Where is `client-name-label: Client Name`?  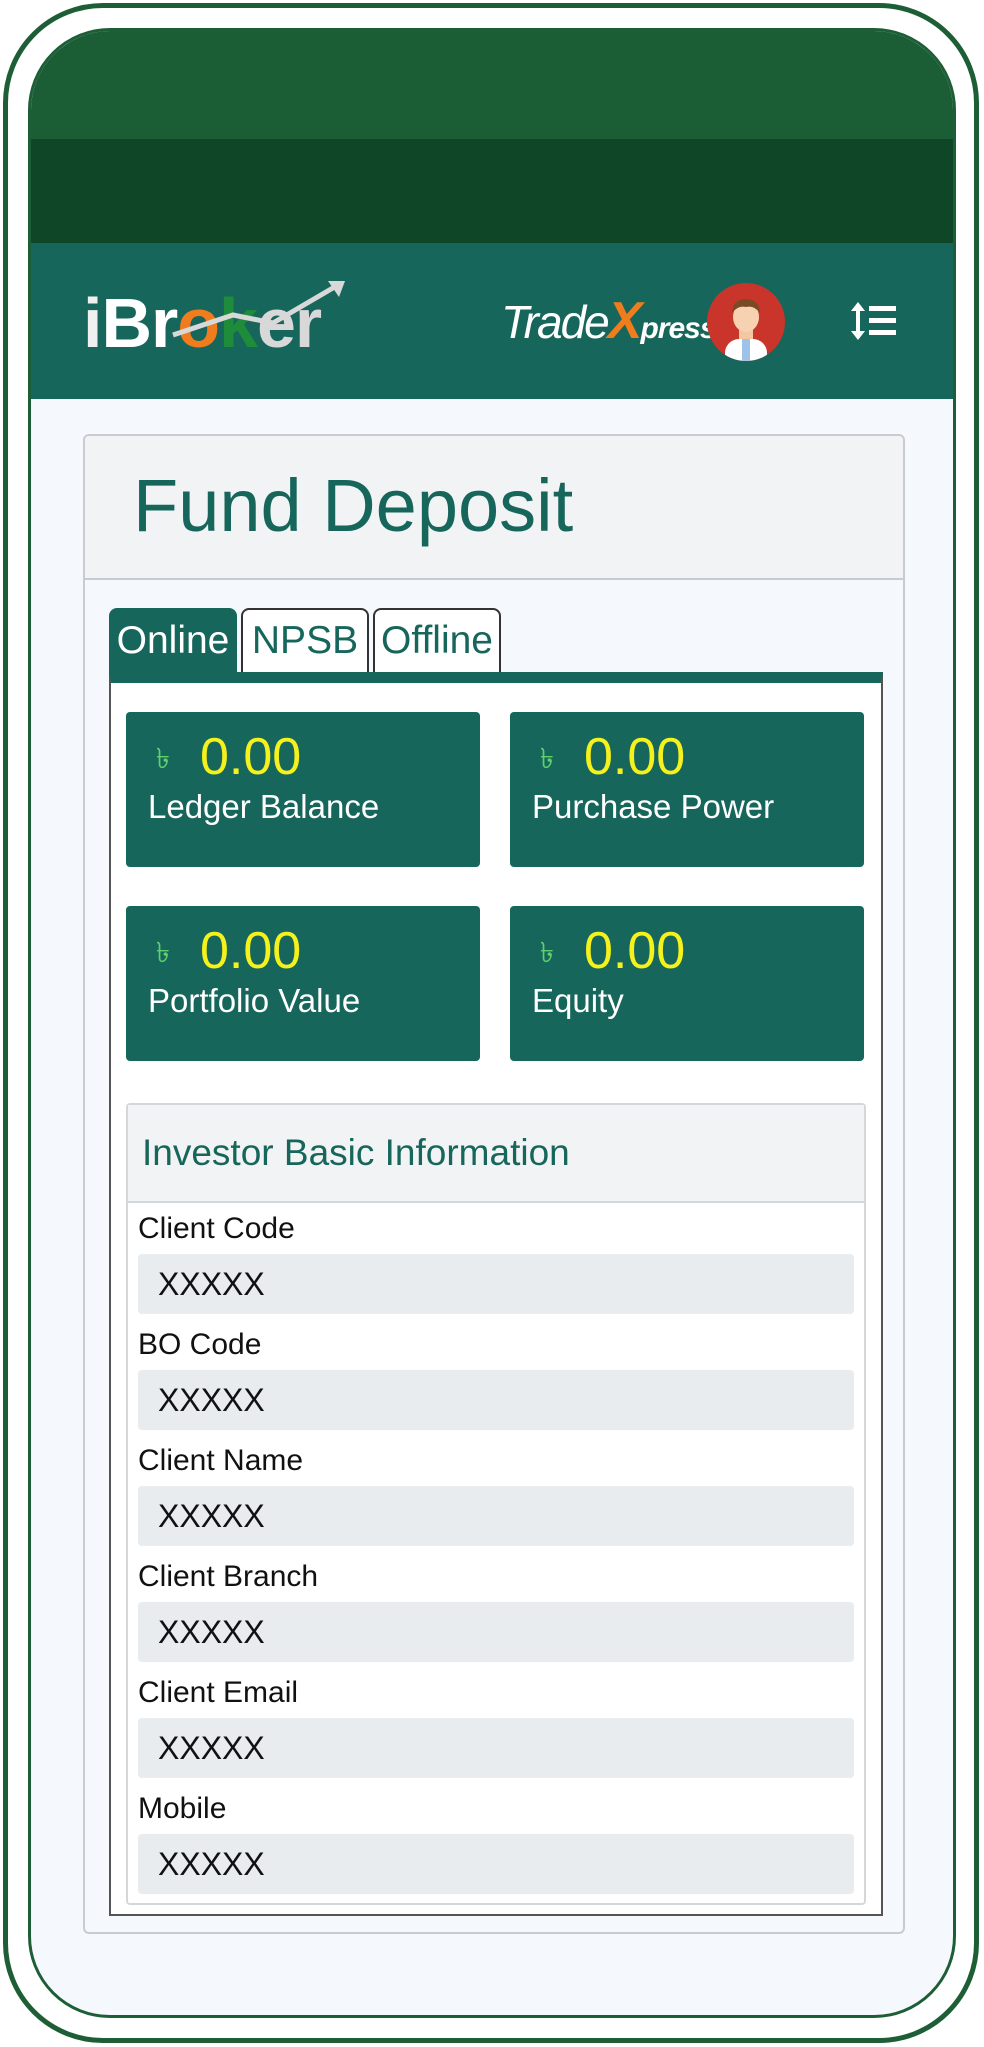 client-name-label: Client Name is located at coordinates (221, 1460).